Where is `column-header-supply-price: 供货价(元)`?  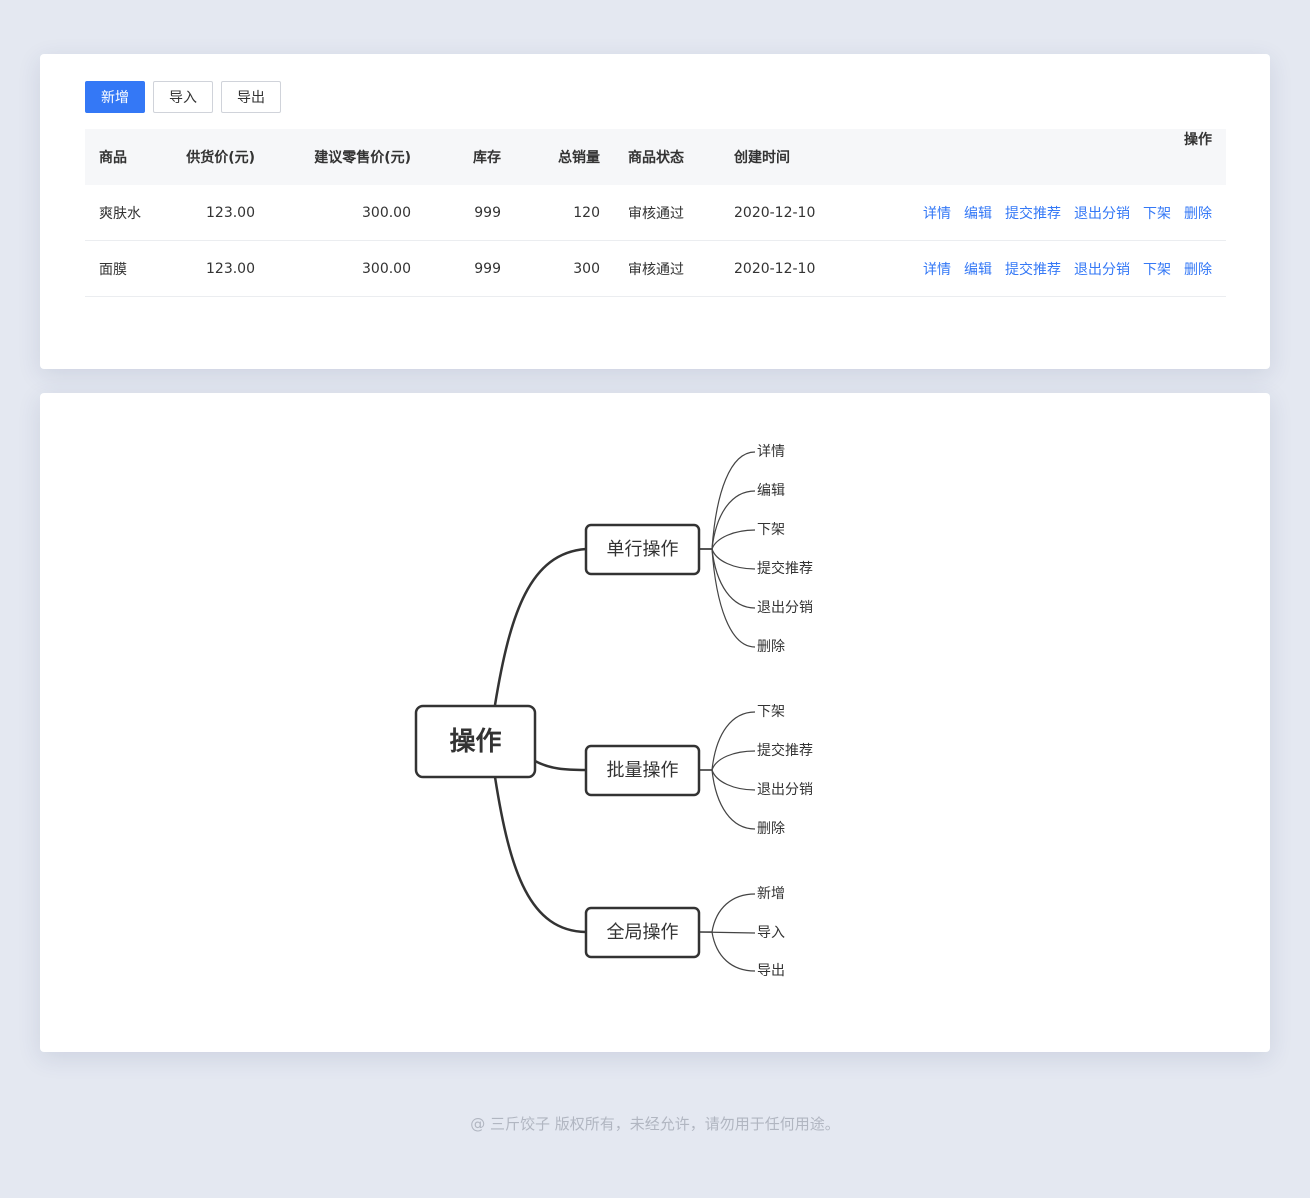 column-header-supply-price: 供货价(元) is located at coordinates (215, 157).